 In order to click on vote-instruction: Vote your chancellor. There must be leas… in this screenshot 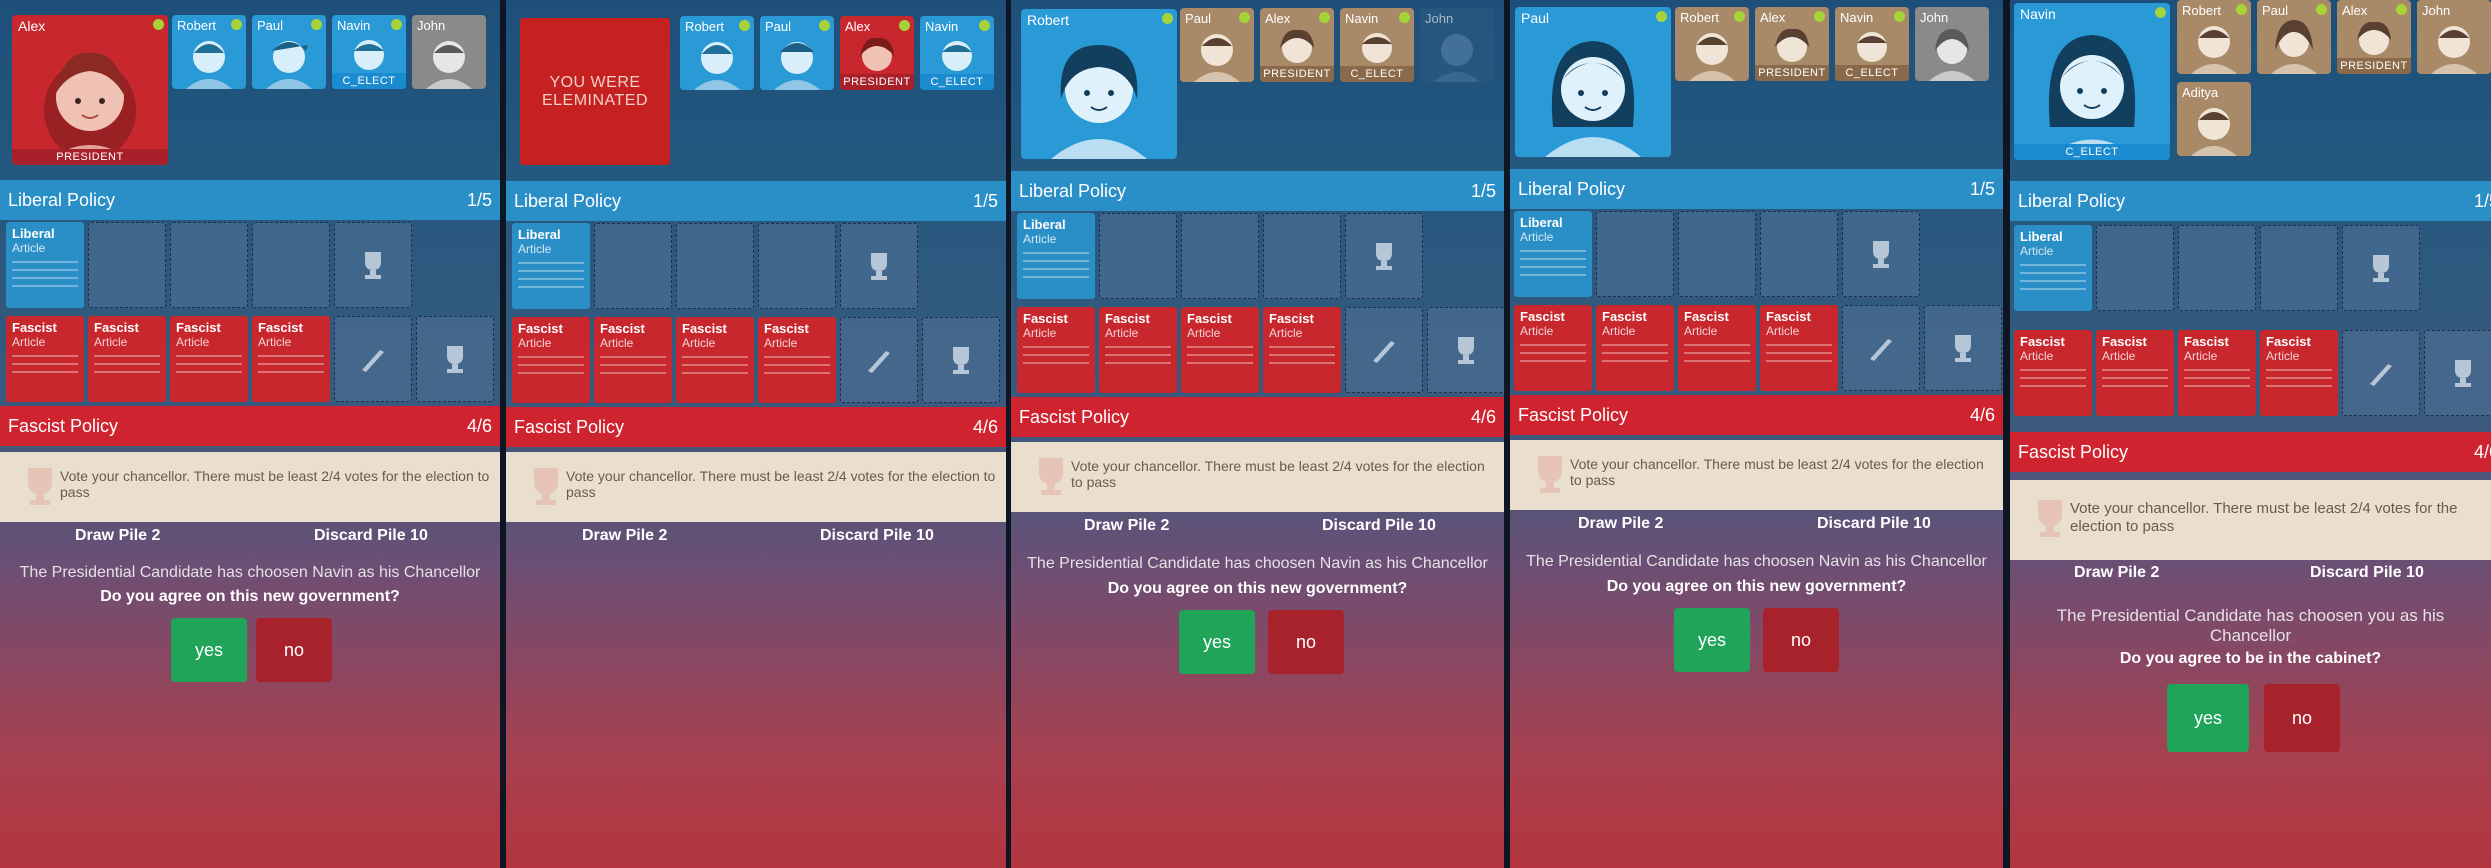, I will do `click(756, 487)`.